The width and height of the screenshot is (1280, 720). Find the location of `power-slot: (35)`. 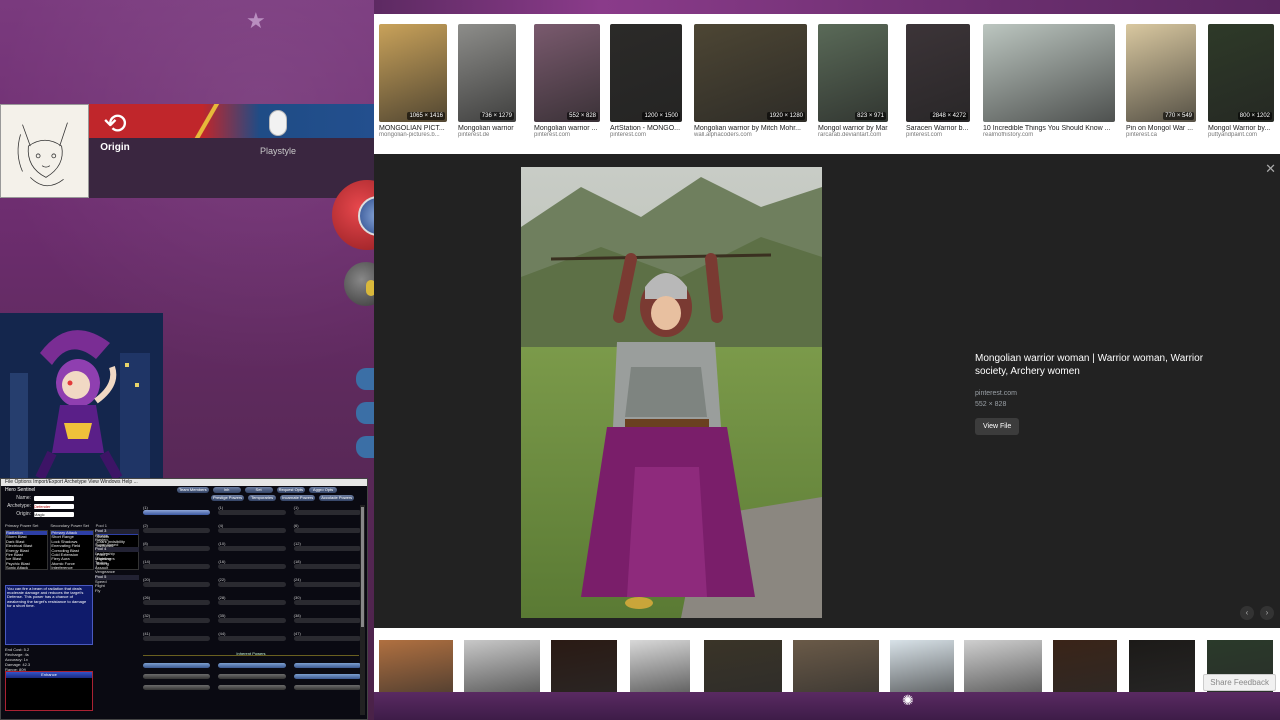

power-slot: (35) is located at coordinates (252, 619).